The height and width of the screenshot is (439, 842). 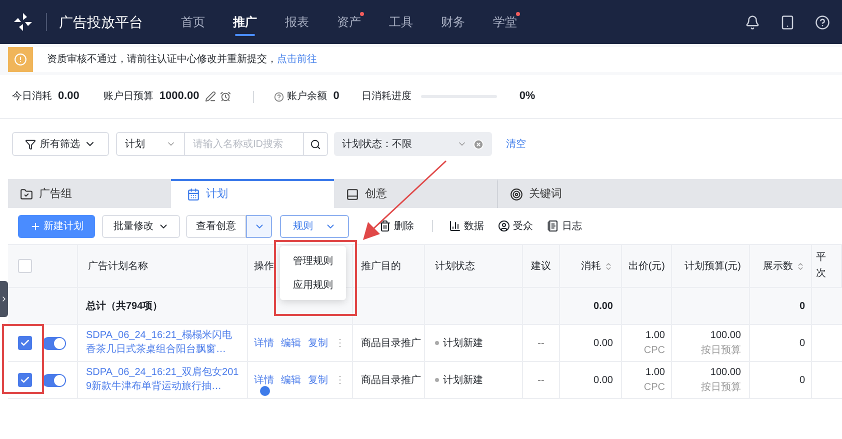 What do you see at coordinates (314, 226) in the screenshot?
I see `rules-dropdown: 规则` at bounding box center [314, 226].